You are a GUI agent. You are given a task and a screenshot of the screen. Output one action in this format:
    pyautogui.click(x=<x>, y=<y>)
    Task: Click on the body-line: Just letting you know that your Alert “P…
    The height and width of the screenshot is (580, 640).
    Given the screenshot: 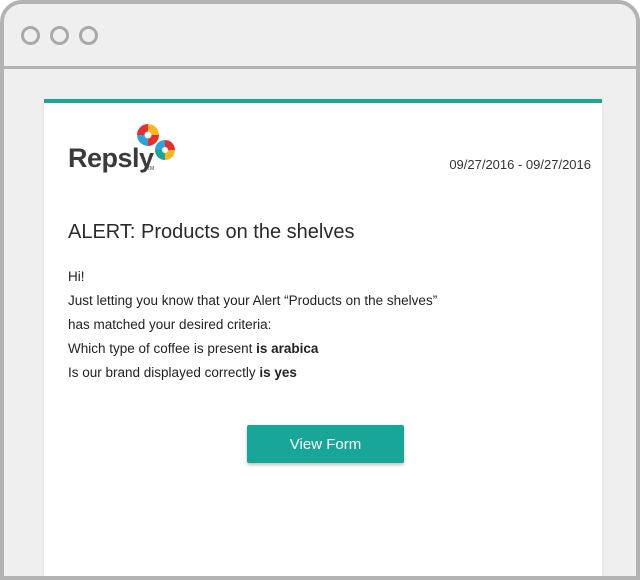 What is the action you would take?
    pyautogui.click(x=253, y=300)
    